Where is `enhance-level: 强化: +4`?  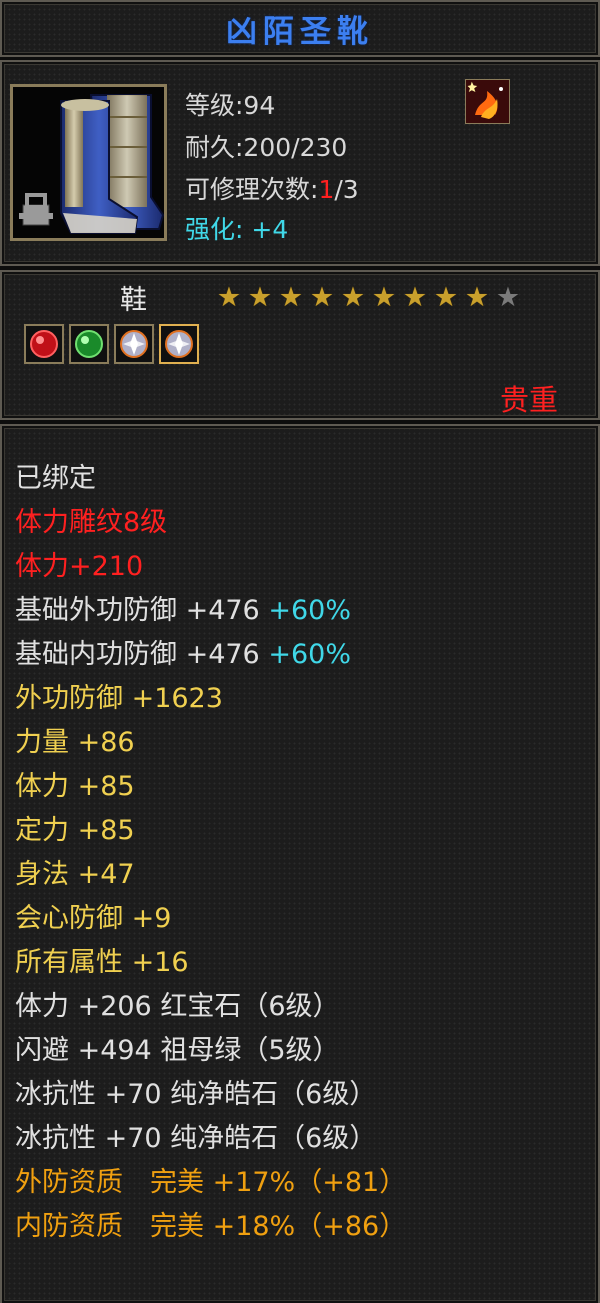 enhance-level: 强化: +4 is located at coordinates (236, 228).